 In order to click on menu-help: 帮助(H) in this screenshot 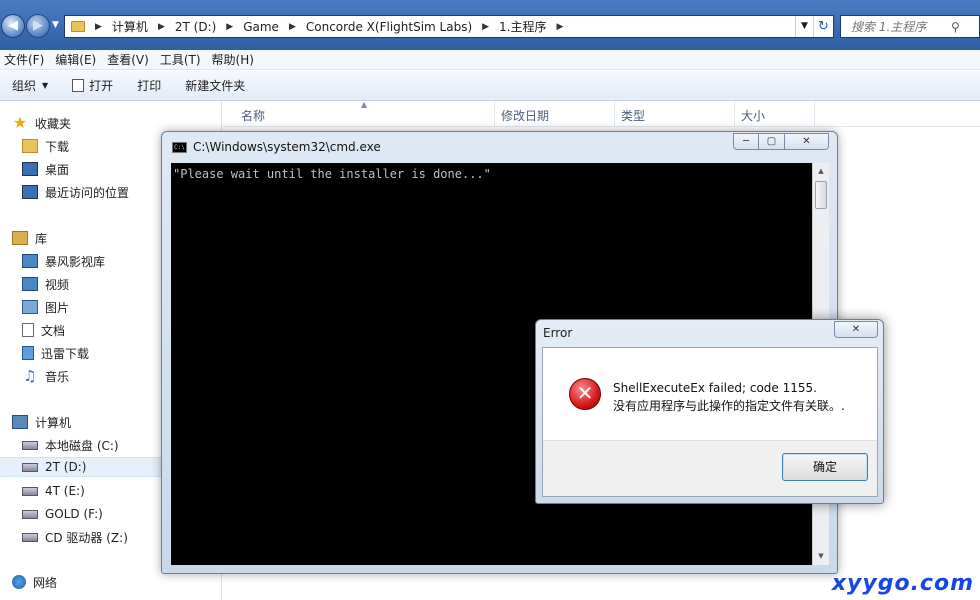, I will do `click(233, 59)`.